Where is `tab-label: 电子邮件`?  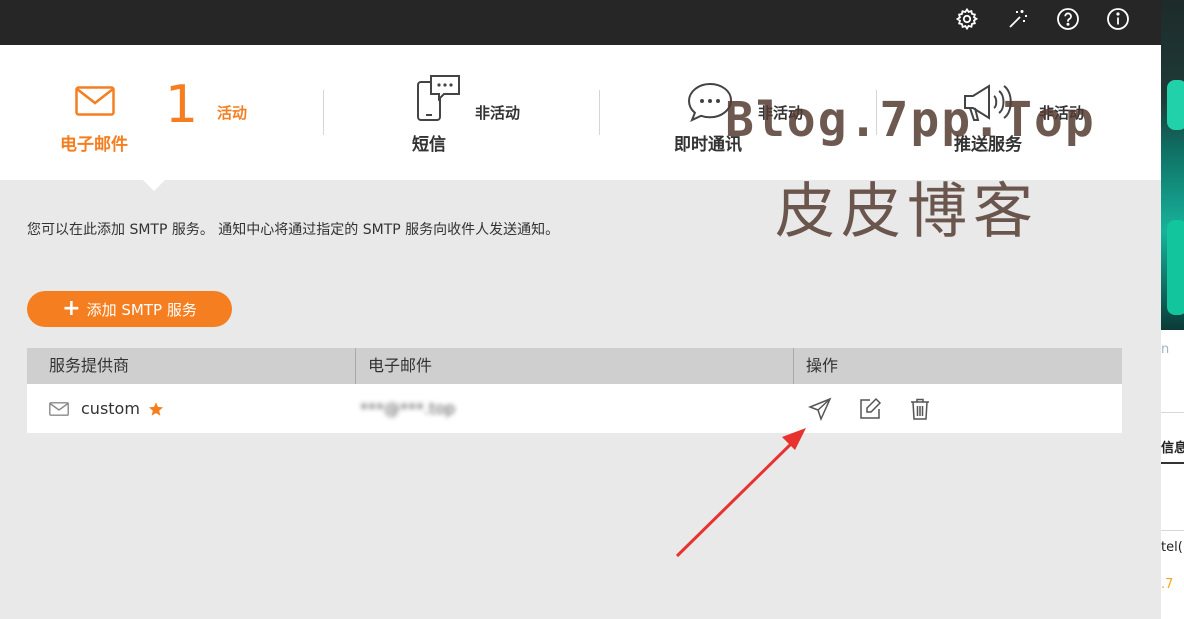
tab-label: 电子邮件 is located at coordinates (94, 145).